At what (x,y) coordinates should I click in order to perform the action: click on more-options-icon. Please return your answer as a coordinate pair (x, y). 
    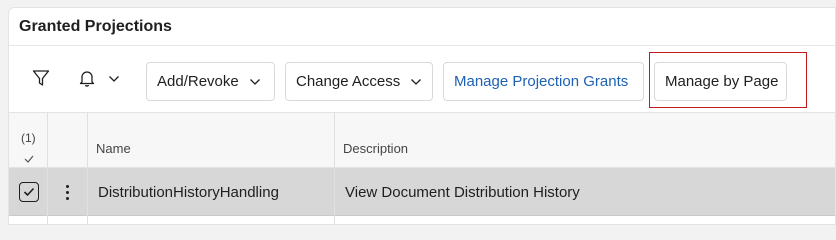
    Looking at the image, I should click on (67, 192).